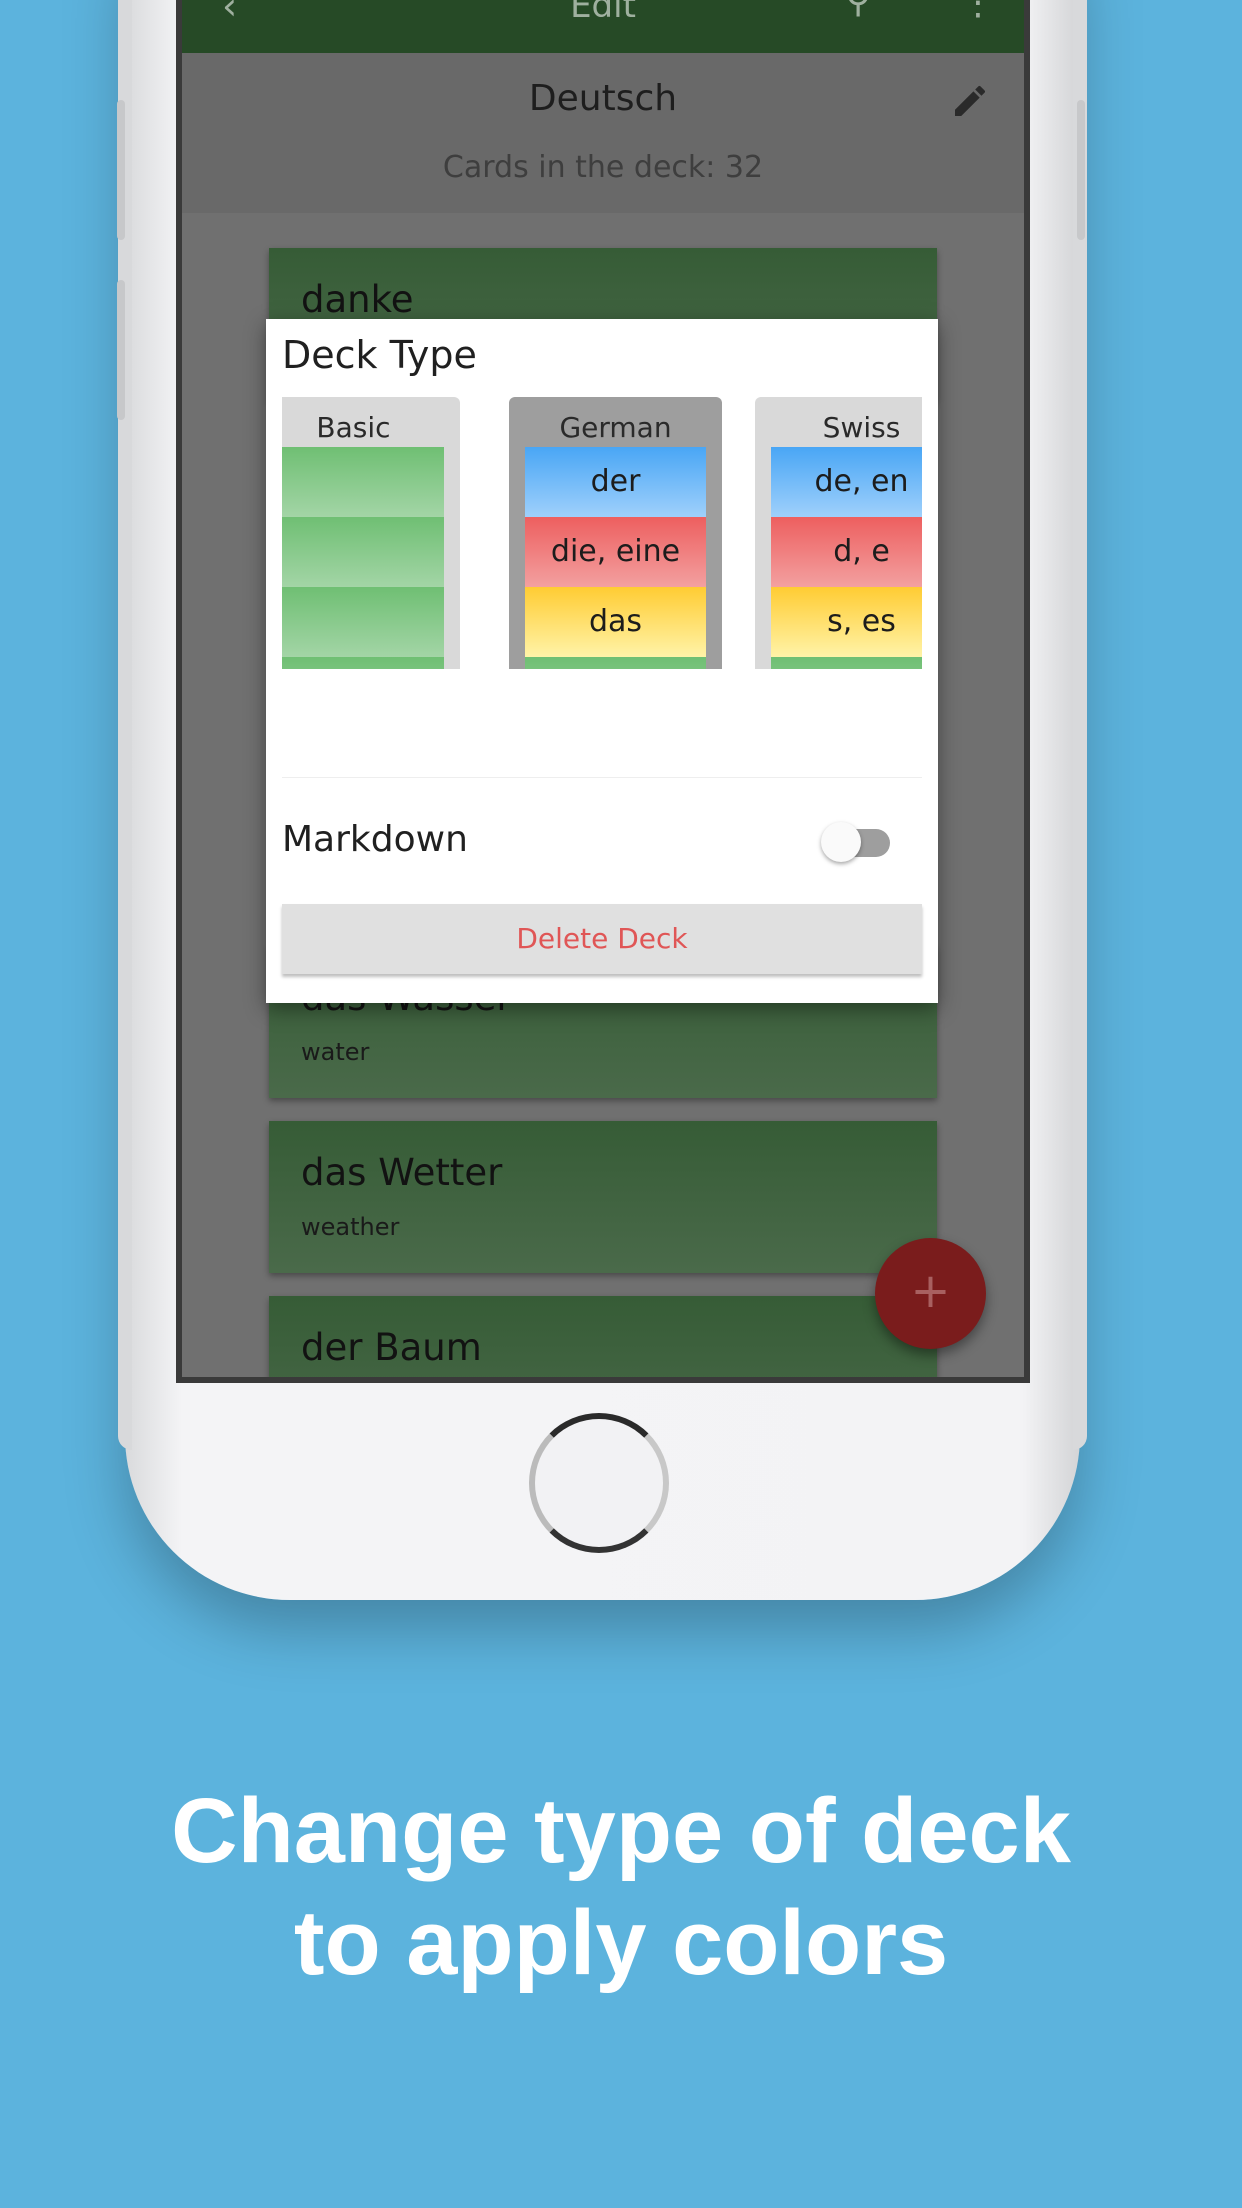  What do you see at coordinates (1081, 170) in the screenshot?
I see `phone-power-button` at bounding box center [1081, 170].